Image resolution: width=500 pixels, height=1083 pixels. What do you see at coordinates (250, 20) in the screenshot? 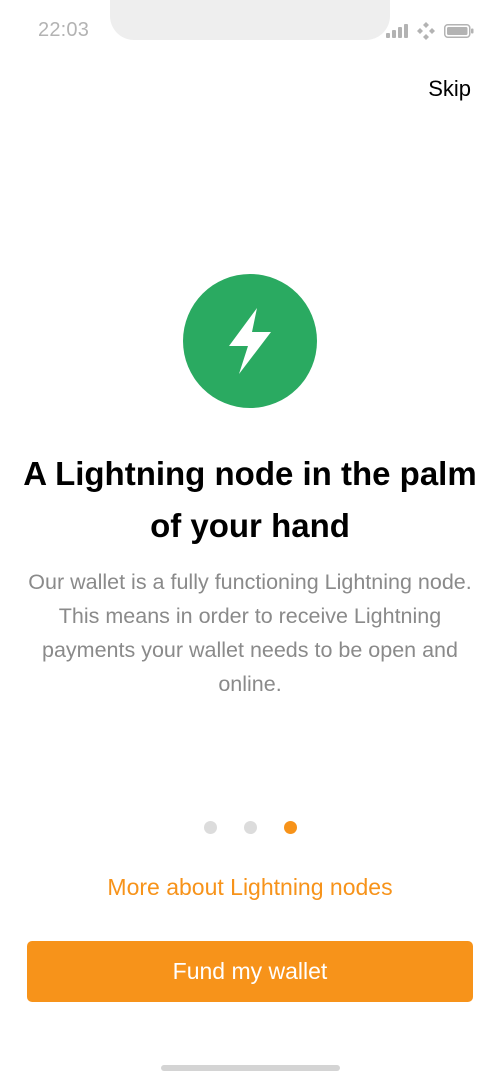
I see `device-notch` at bounding box center [250, 20].